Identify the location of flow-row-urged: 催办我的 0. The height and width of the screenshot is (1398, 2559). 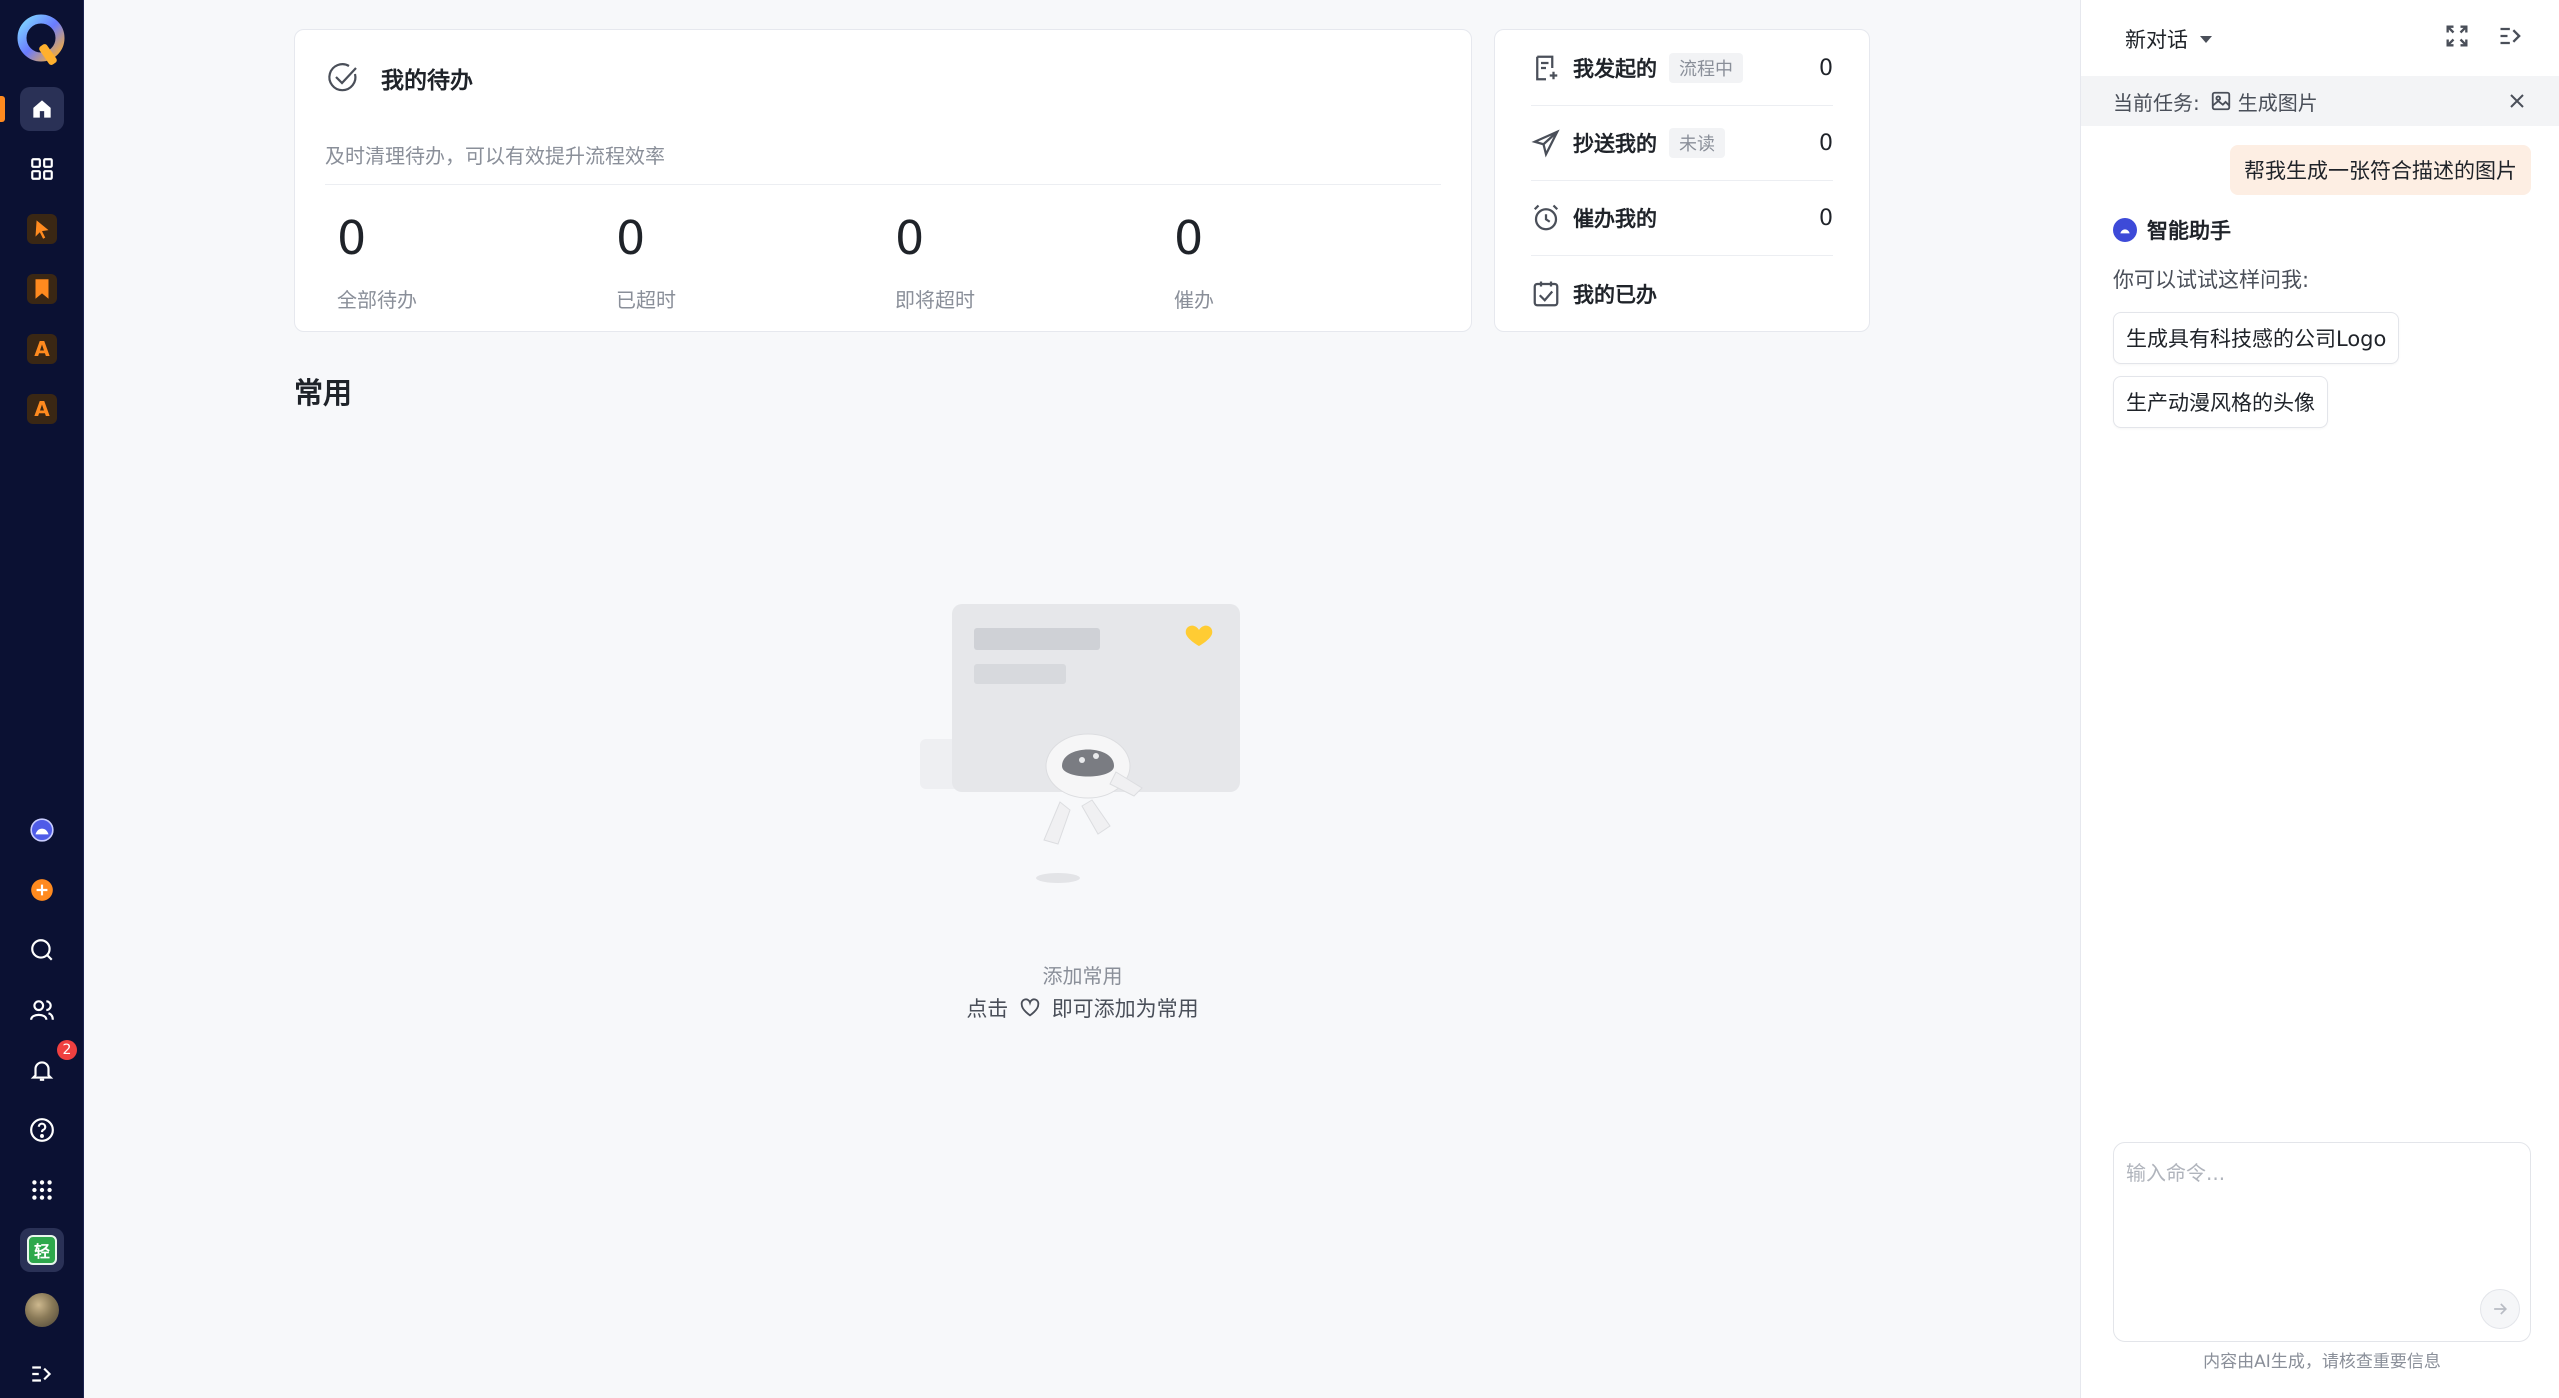
(1682, 218).